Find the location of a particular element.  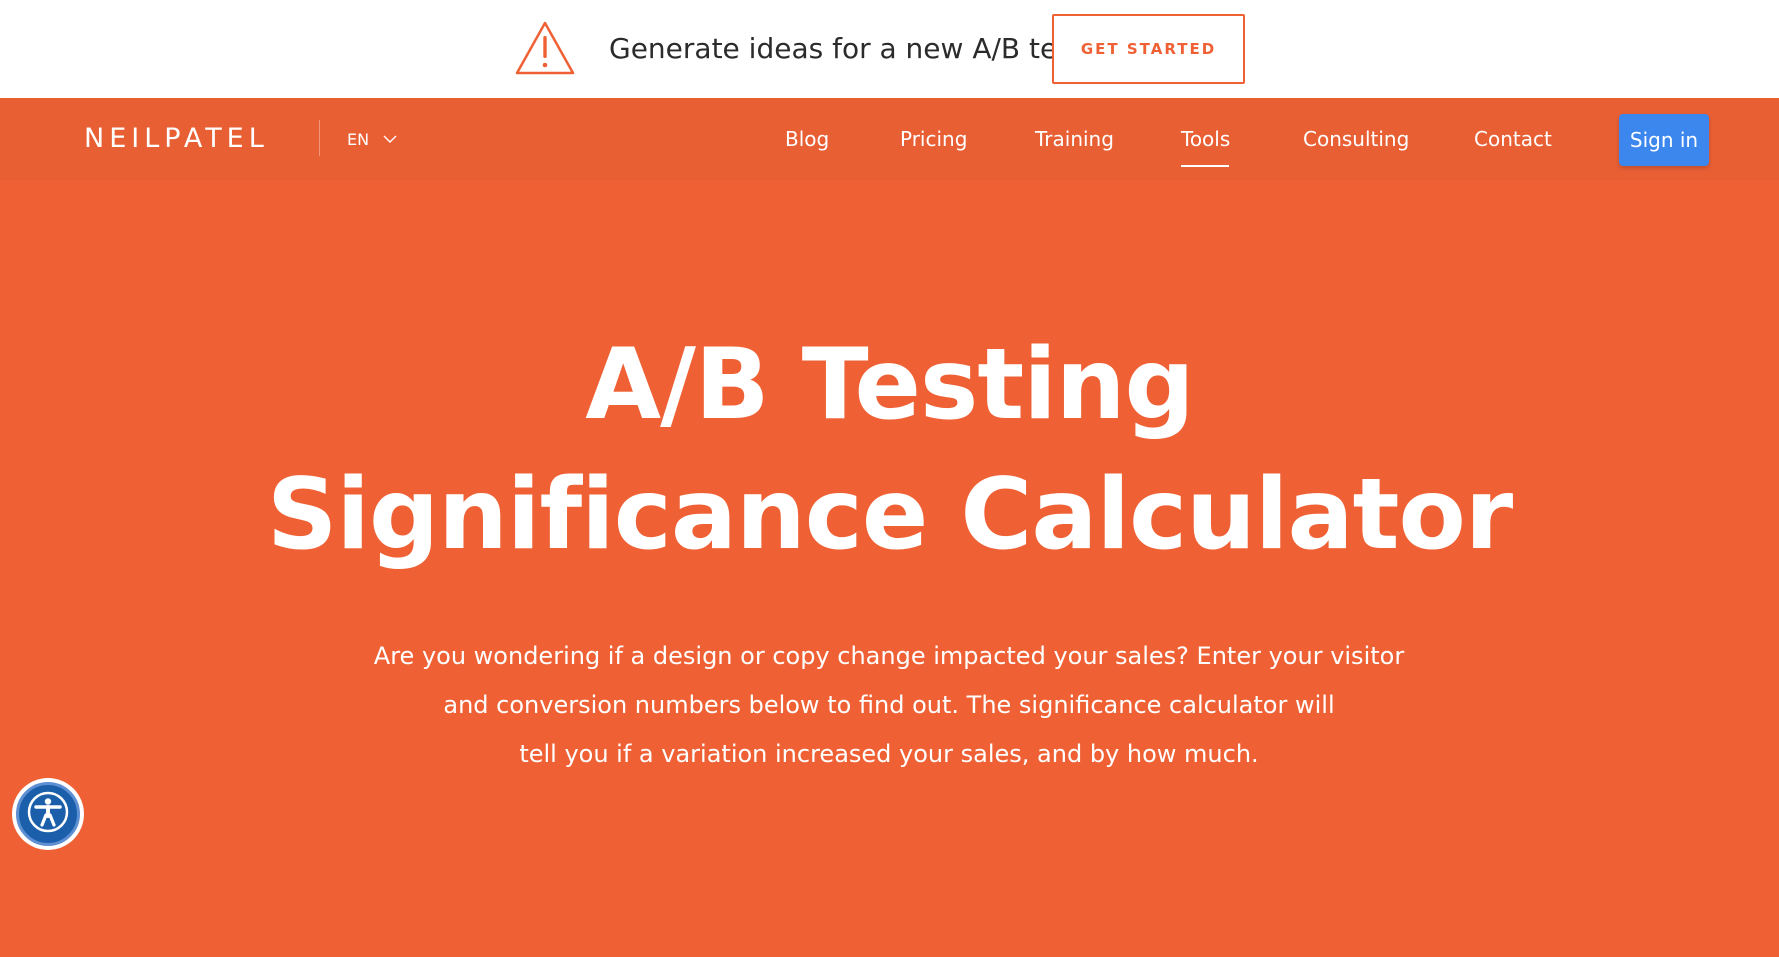

chevron-down-icon is located at coordinates (390, 139).